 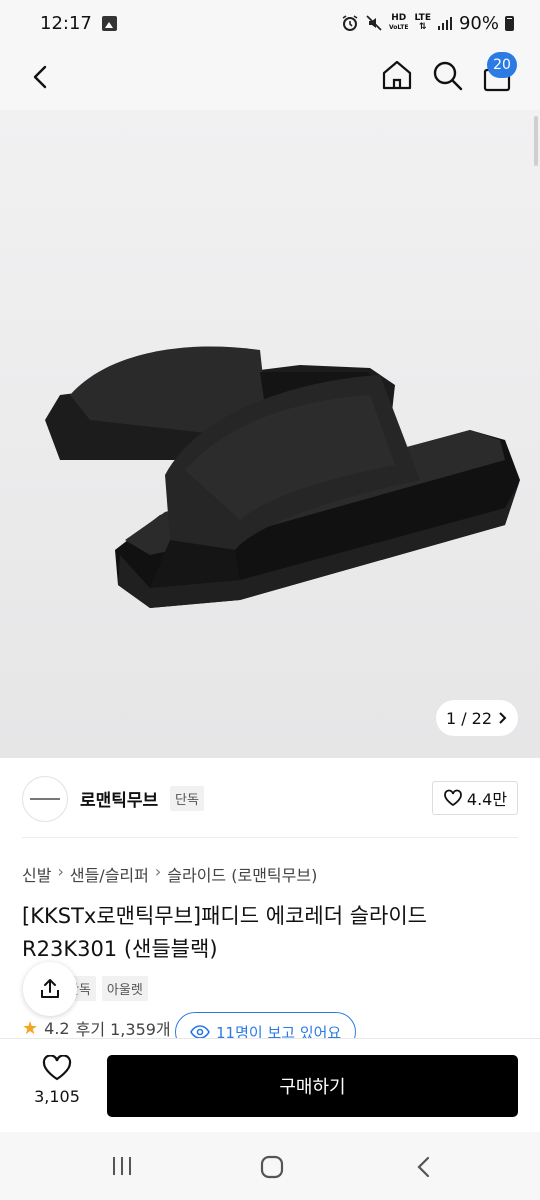 I want to click on lte-indicator: LTE ⇅, so click(x=422, y=22).